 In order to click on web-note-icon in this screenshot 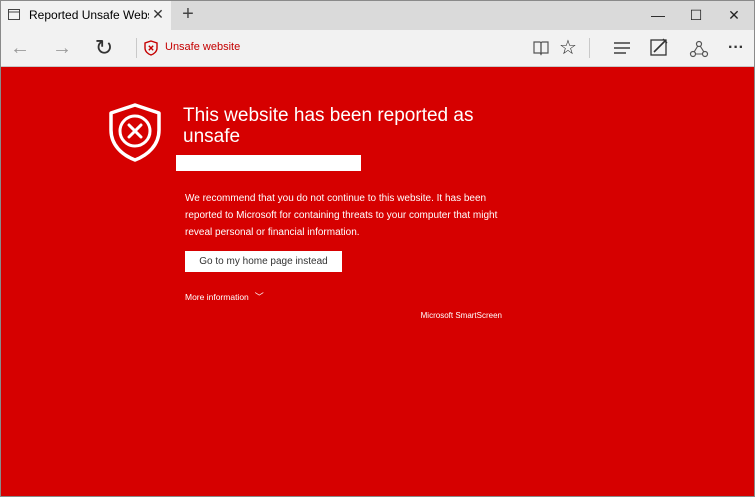, I will do `click(659, 48)`.